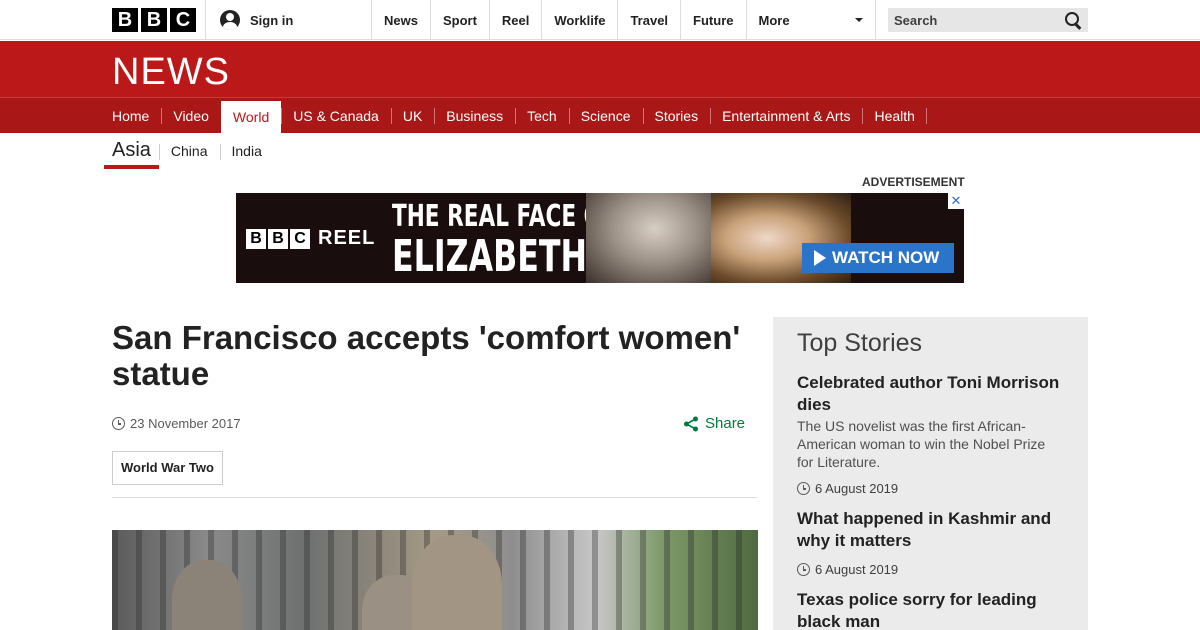  I want to click on section-nav-us-canada: US & Canada, so click(336, 115).